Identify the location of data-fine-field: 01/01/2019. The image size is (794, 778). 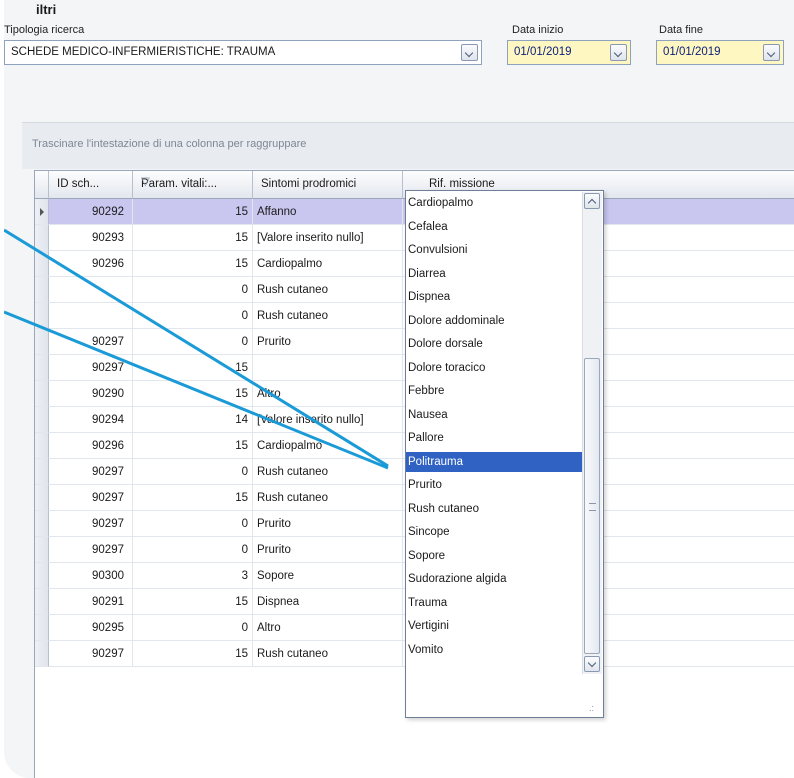
(720, 52).